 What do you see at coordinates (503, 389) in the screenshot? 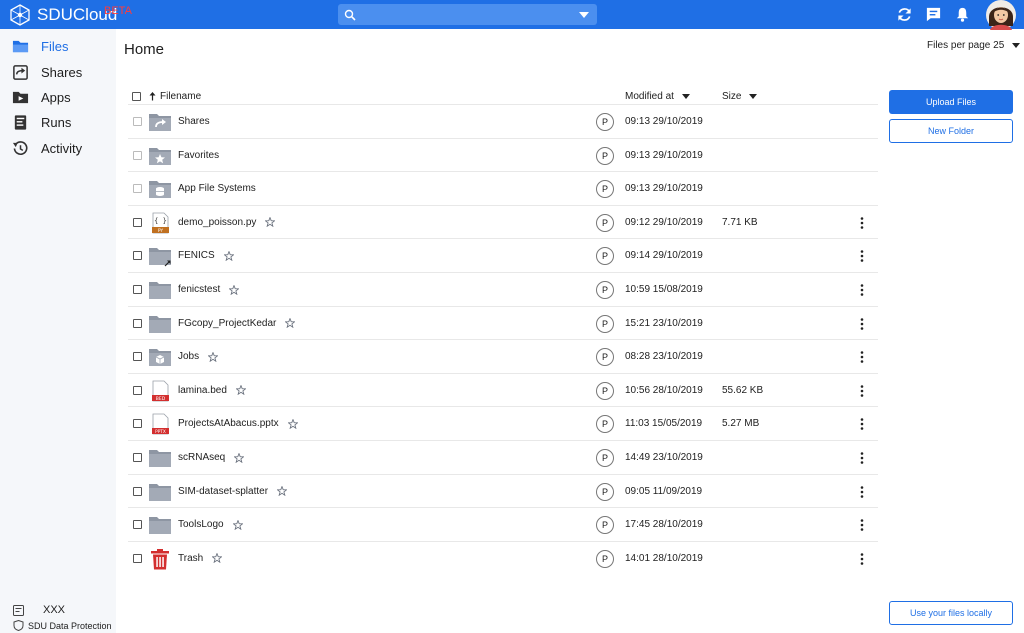
I see `table-row: BED lamina.bed P 10:56 28/10/2019 55.62 KB` at bounding box center [503, 389].